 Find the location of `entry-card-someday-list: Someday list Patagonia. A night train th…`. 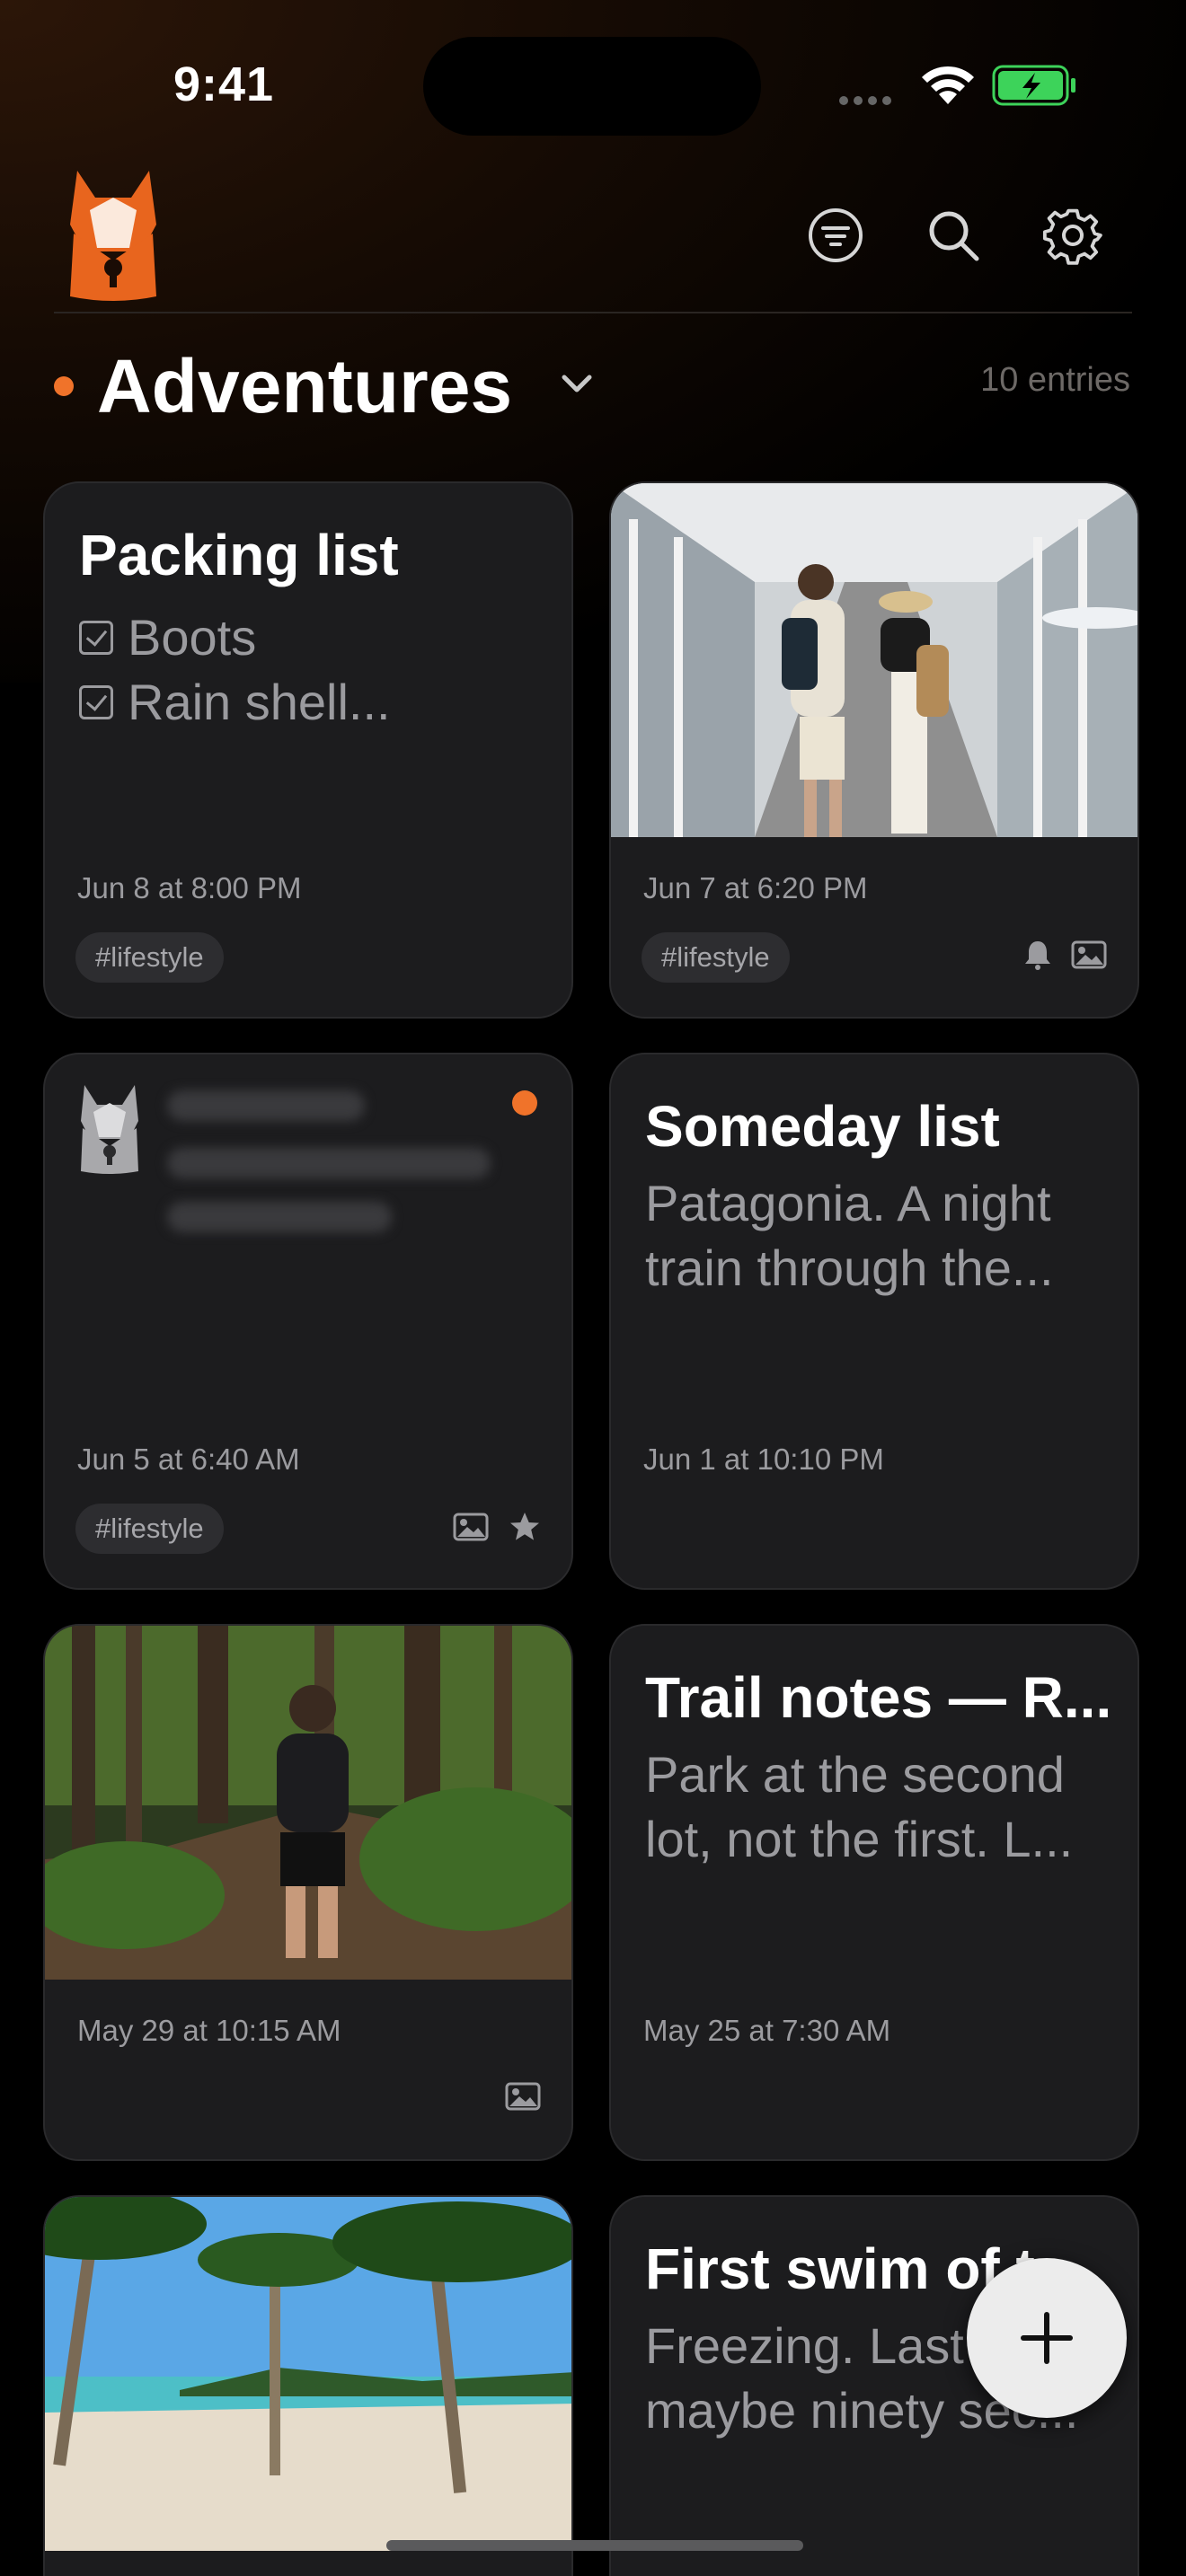

entry-card-someday-list: Someday list Patagonia. A night train th… is located at coordinates (874, 1321).